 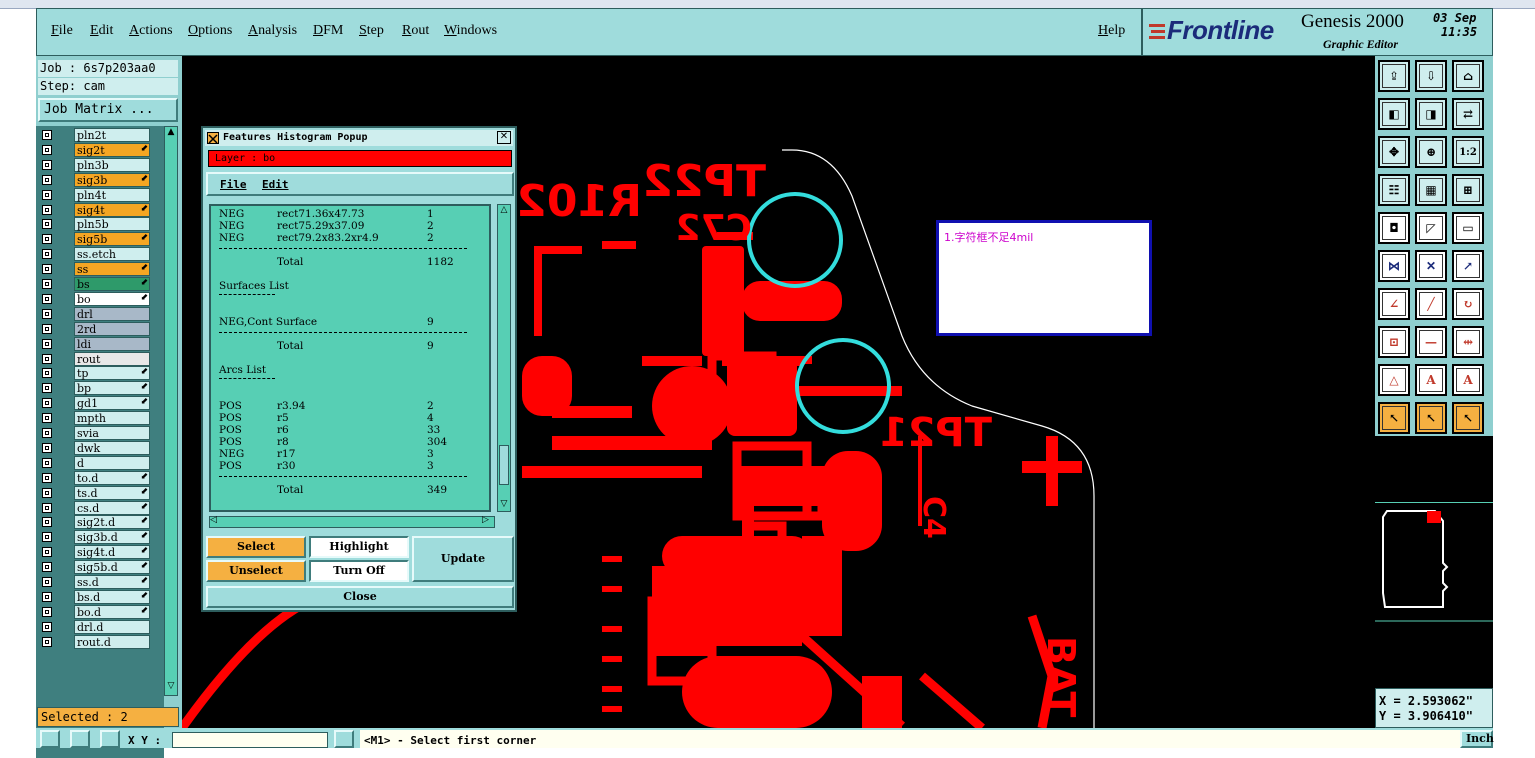 What do you see at coordinates (213, 138) in the screenshot?
I see `window-menu-icon` at bounding box center [213, 138].